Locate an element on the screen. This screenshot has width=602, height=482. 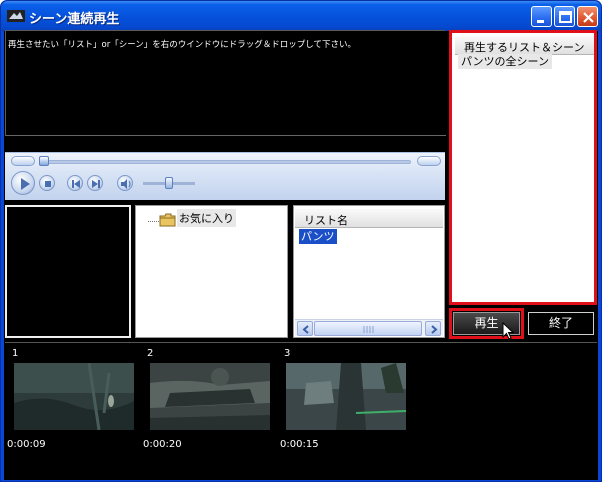
stop-icon is located at coordinates (48, 184).